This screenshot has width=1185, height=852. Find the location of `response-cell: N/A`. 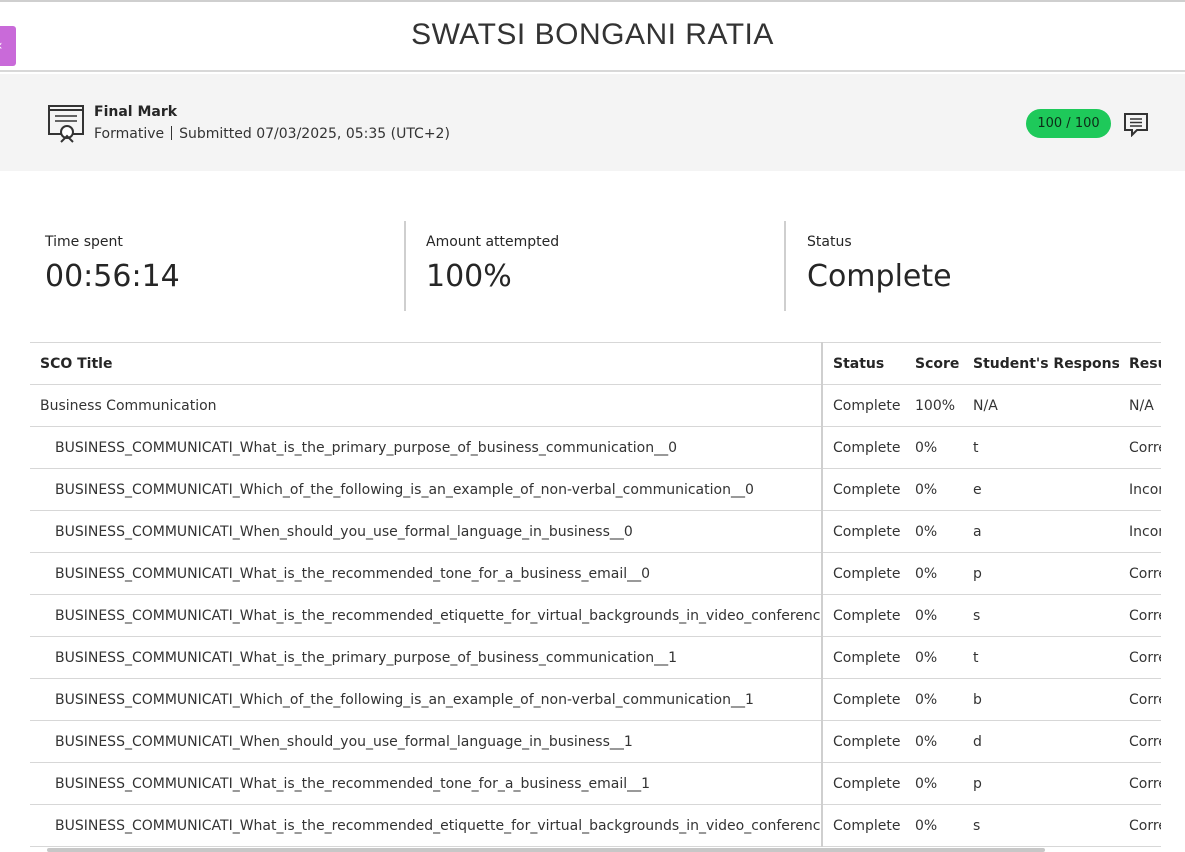

response-cell: N/A is located at coordinates (1041, 405).